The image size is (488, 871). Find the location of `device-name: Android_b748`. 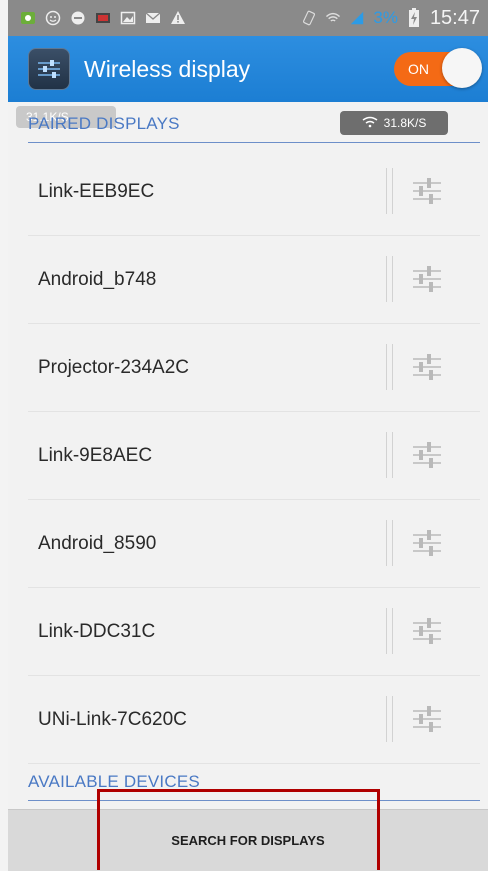

device-name: Android_b748 is located at coordinates (97, 279).